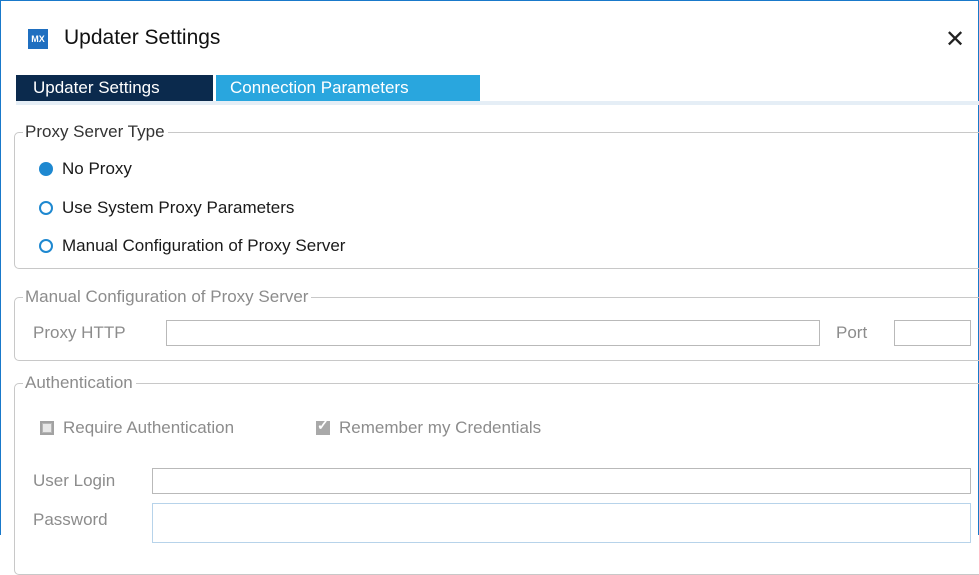 This screenshot has height=575, width=979. What do you see at coordinates (38, 39) in the screenshot?
I see `app-logo-icon: MX` at bounding box center [38, 39].